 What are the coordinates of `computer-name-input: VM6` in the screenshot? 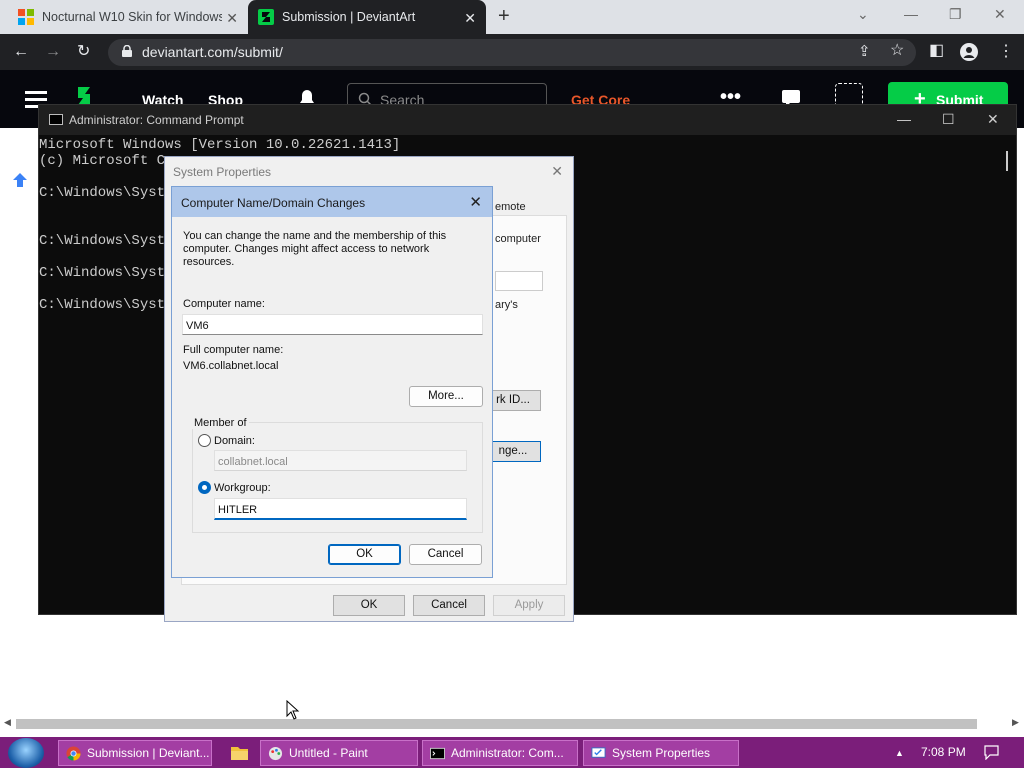 It's located at (332, 324).